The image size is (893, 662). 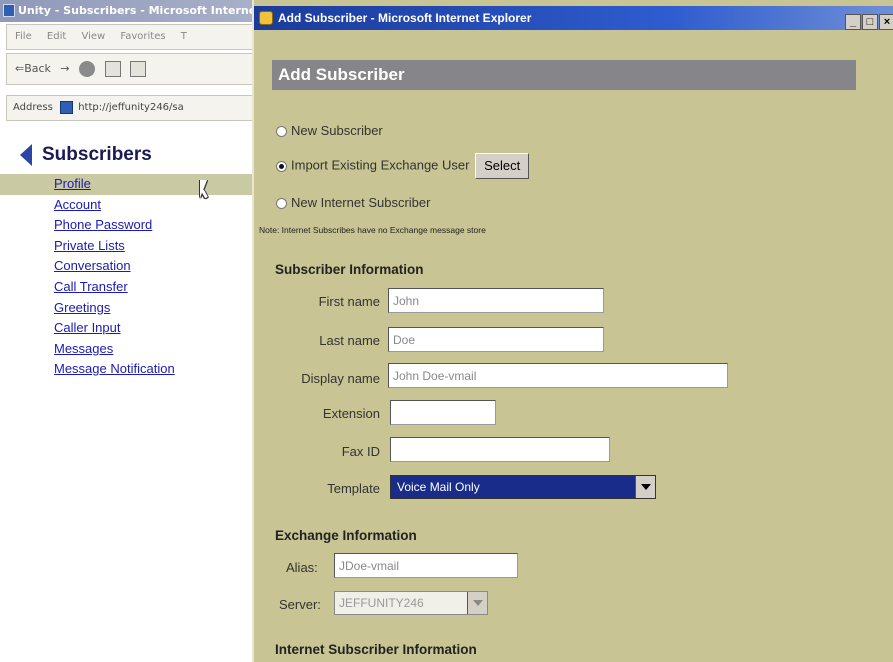 I want to click on window-controls: _ □ ×, so click(x=868, y=19).